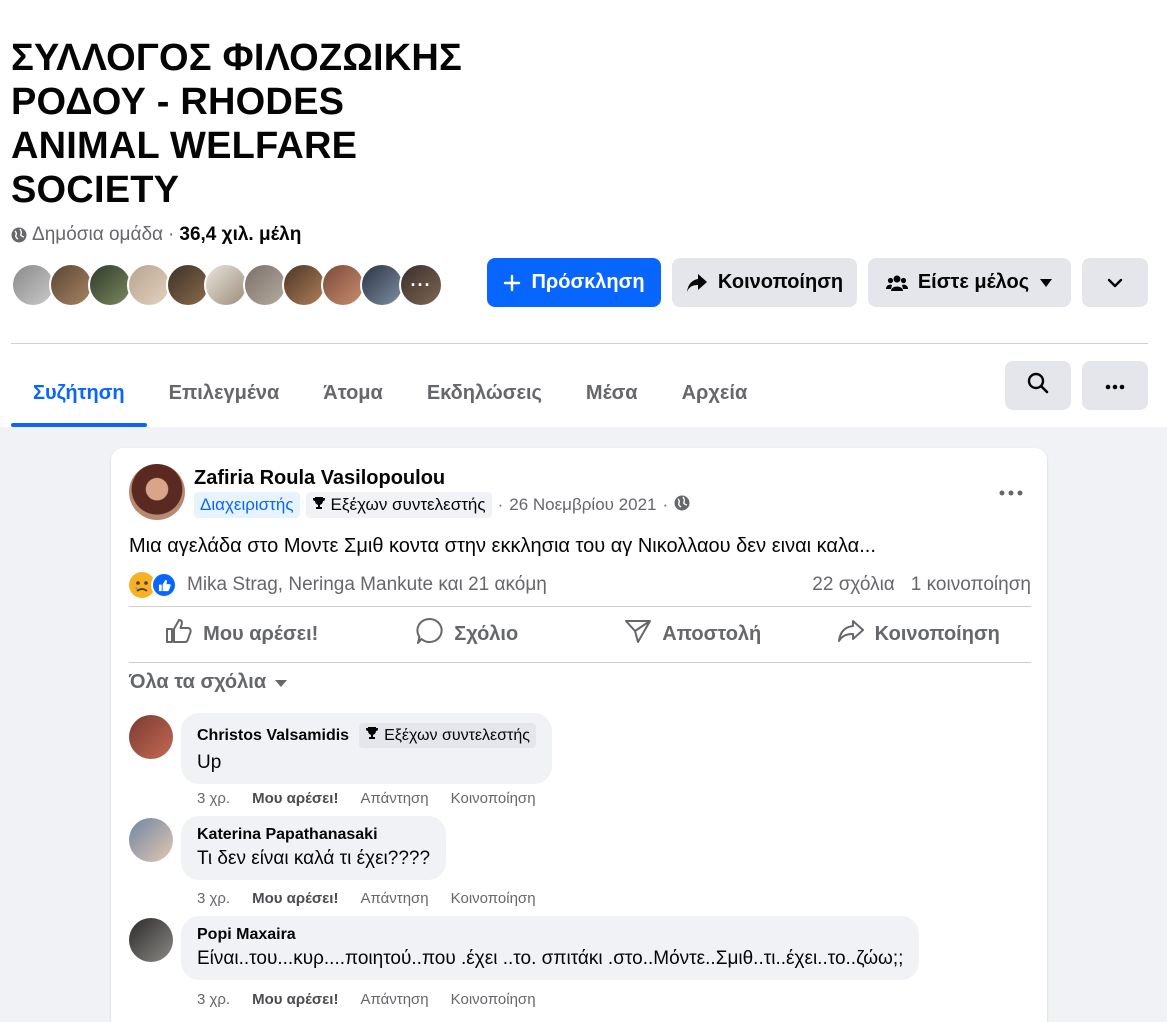 The image size is (1167, 1022). Describe the element at coordinates (198, 682) in the screenshot. I see `sort-label: Όλα τα σχόλια` at that location.